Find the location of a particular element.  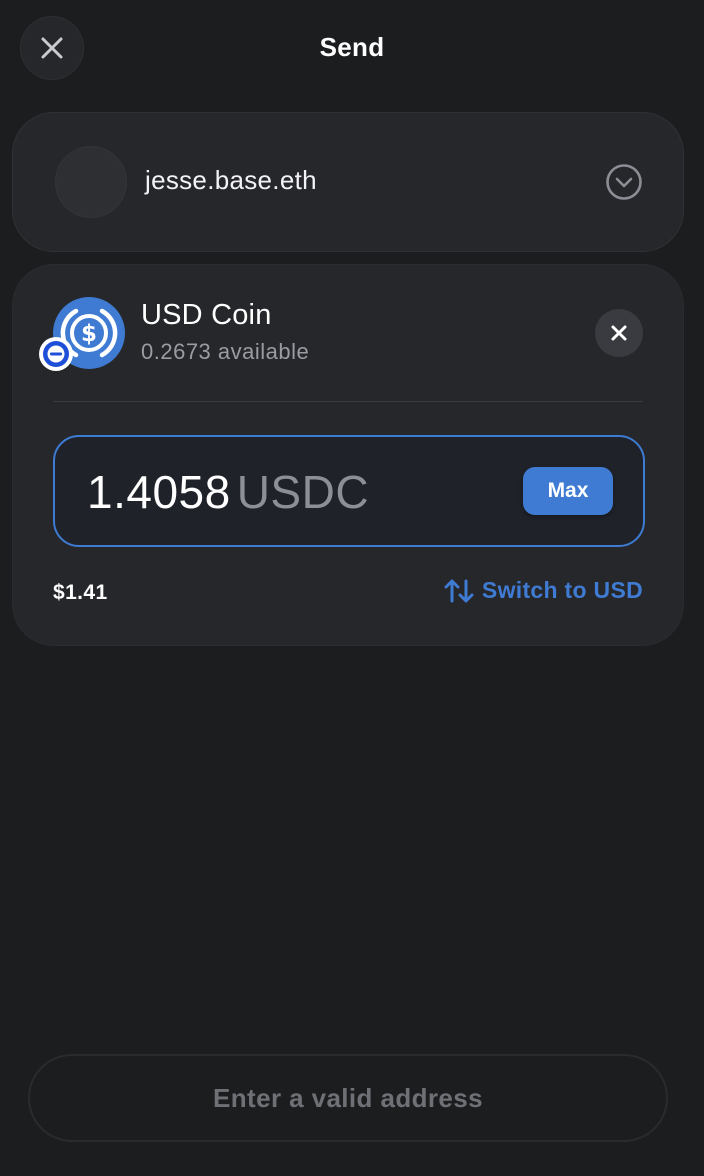

asset-name: USD Coin is located at coordinates (206, 315).